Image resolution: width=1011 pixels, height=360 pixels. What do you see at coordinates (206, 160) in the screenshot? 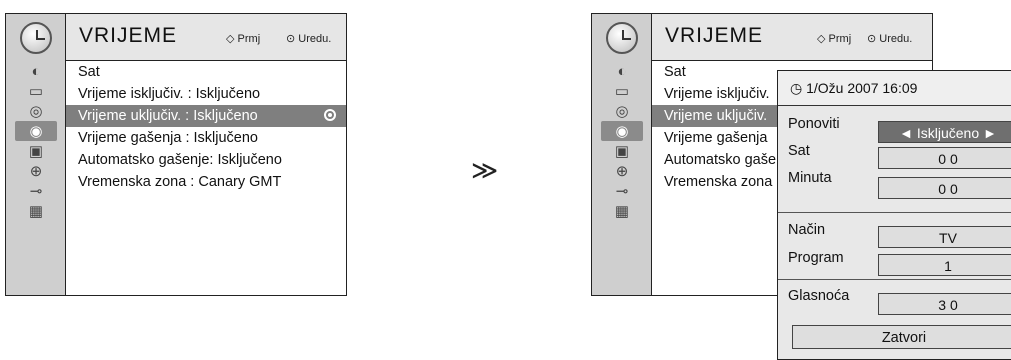
I see `menu-item-auto-off: Automatsko gašenje: Isključeno` at bounding box center [206, 160].